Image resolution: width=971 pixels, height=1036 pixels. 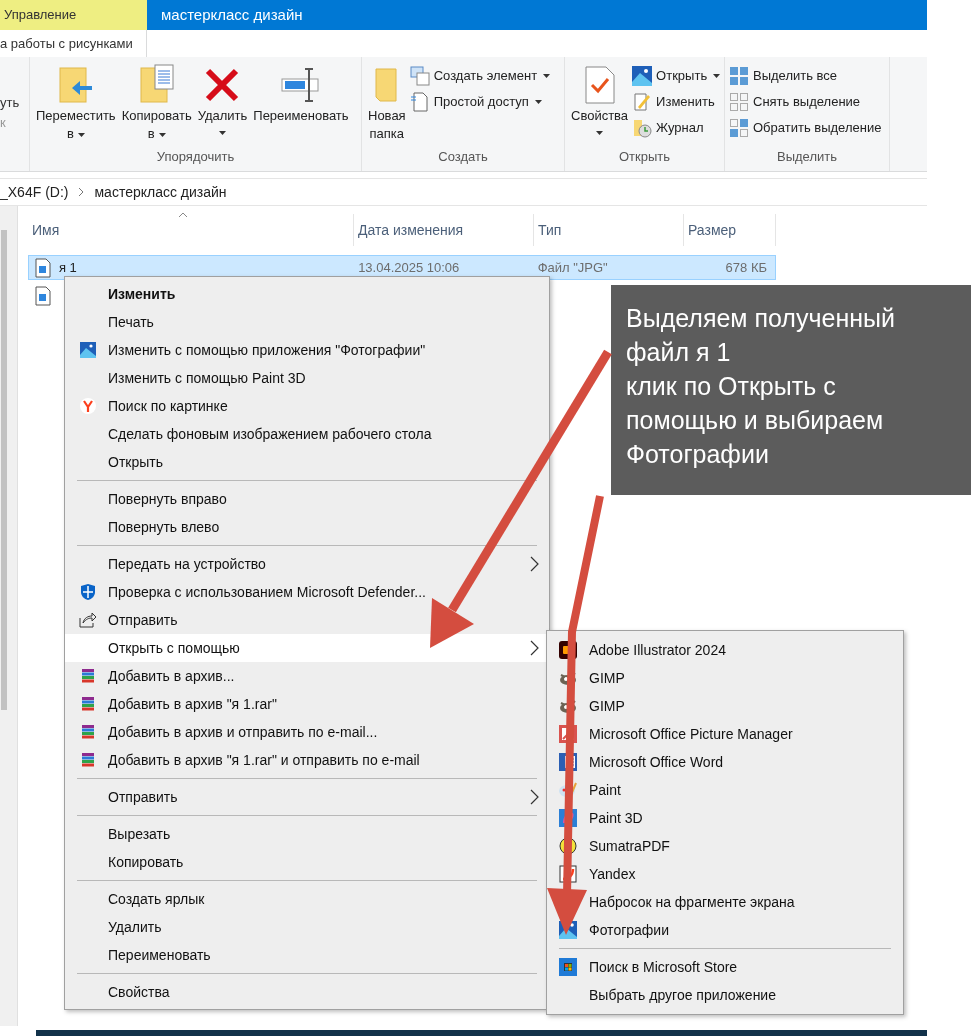 I want to click on table-cell-text: Файл "JPG", so click(x=572, y=267).